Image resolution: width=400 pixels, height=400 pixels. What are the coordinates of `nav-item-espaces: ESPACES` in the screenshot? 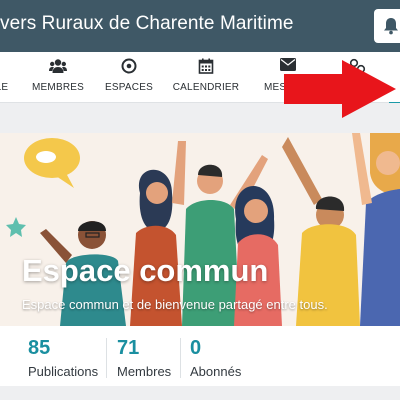 It's located at (129, 77).